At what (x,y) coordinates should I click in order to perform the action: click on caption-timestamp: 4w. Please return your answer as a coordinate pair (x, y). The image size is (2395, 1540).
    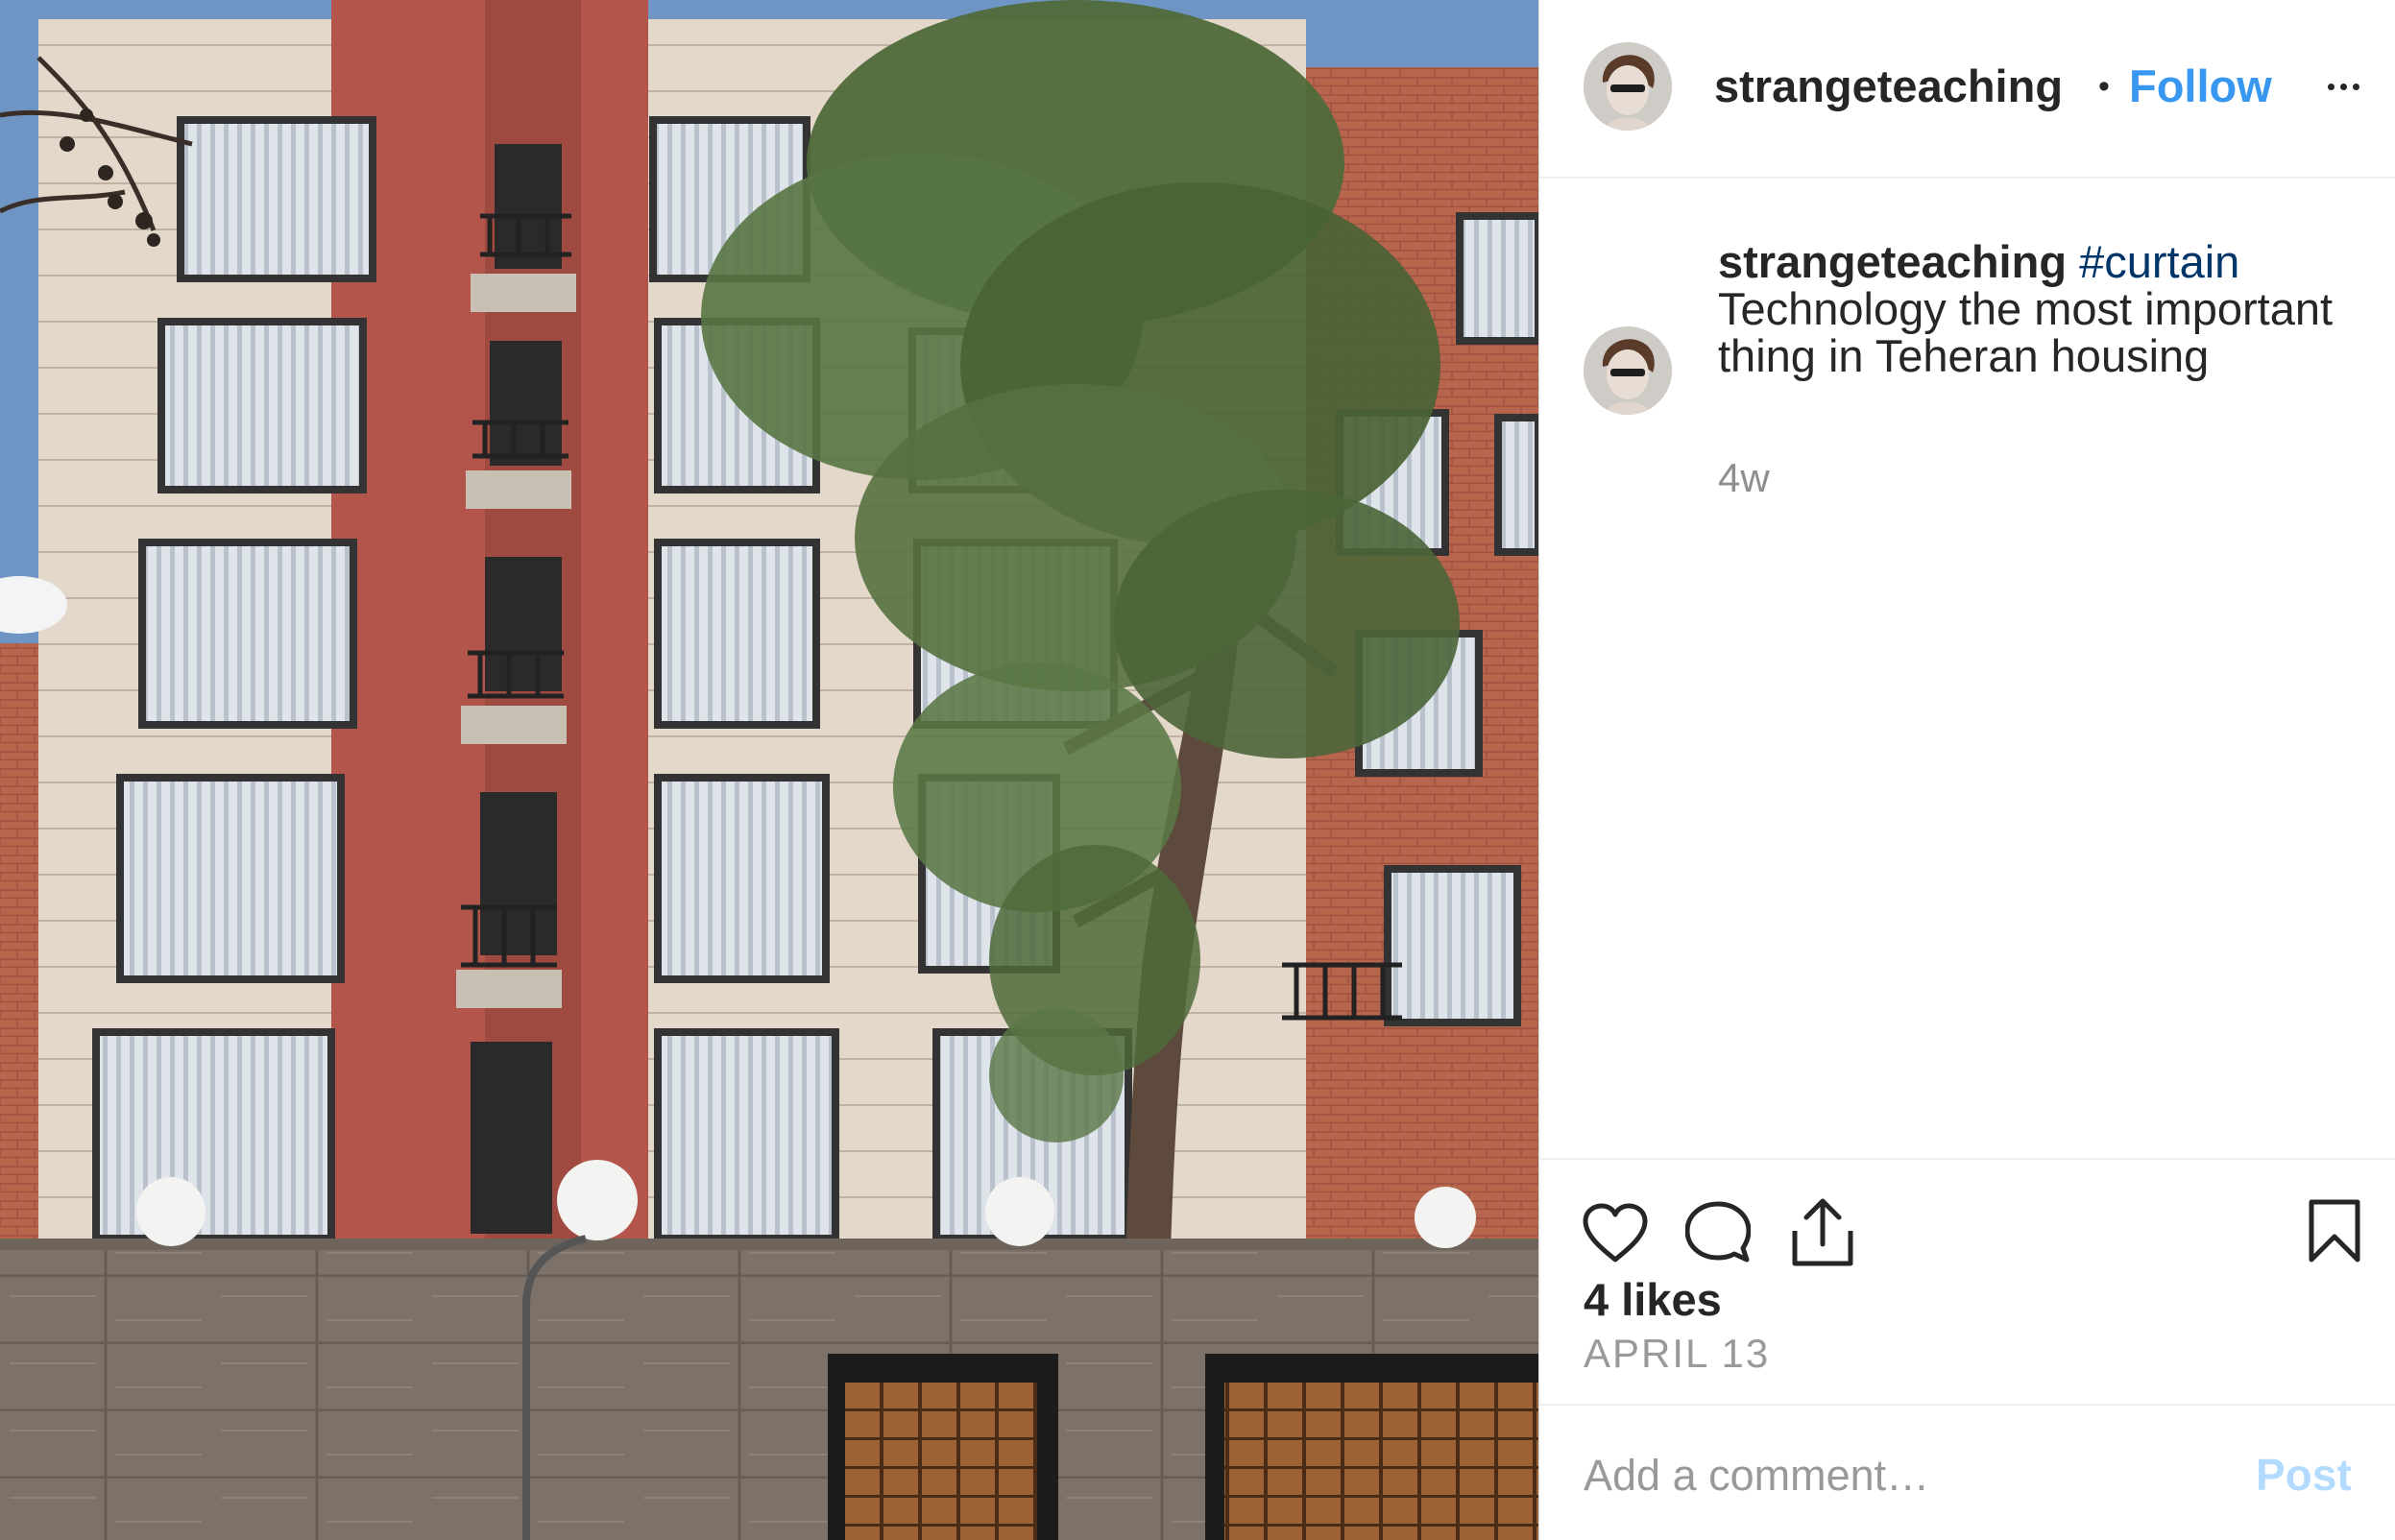
    Looking at the image, I should click on (1744, 478).